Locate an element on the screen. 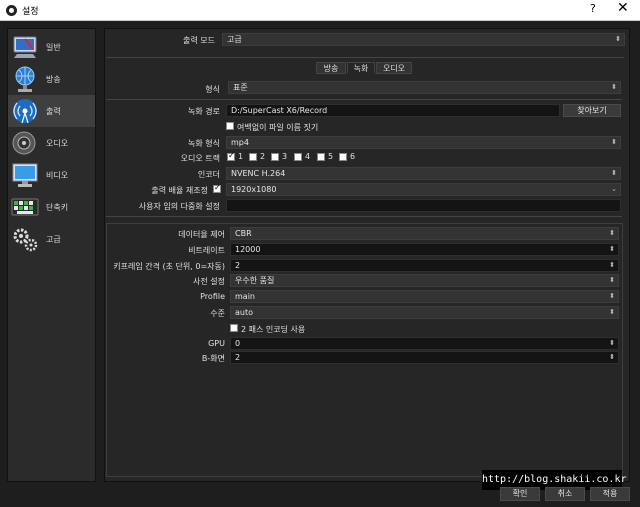 This screenshot has height=507, width=640. keyboard-icon is located at coordinates (25, 207).